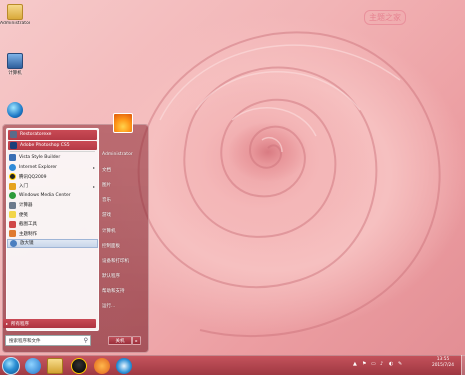  Describe the element at coordinates (36, 135) in the screenshot. I see `program-label: Restoratorexe` at that location.